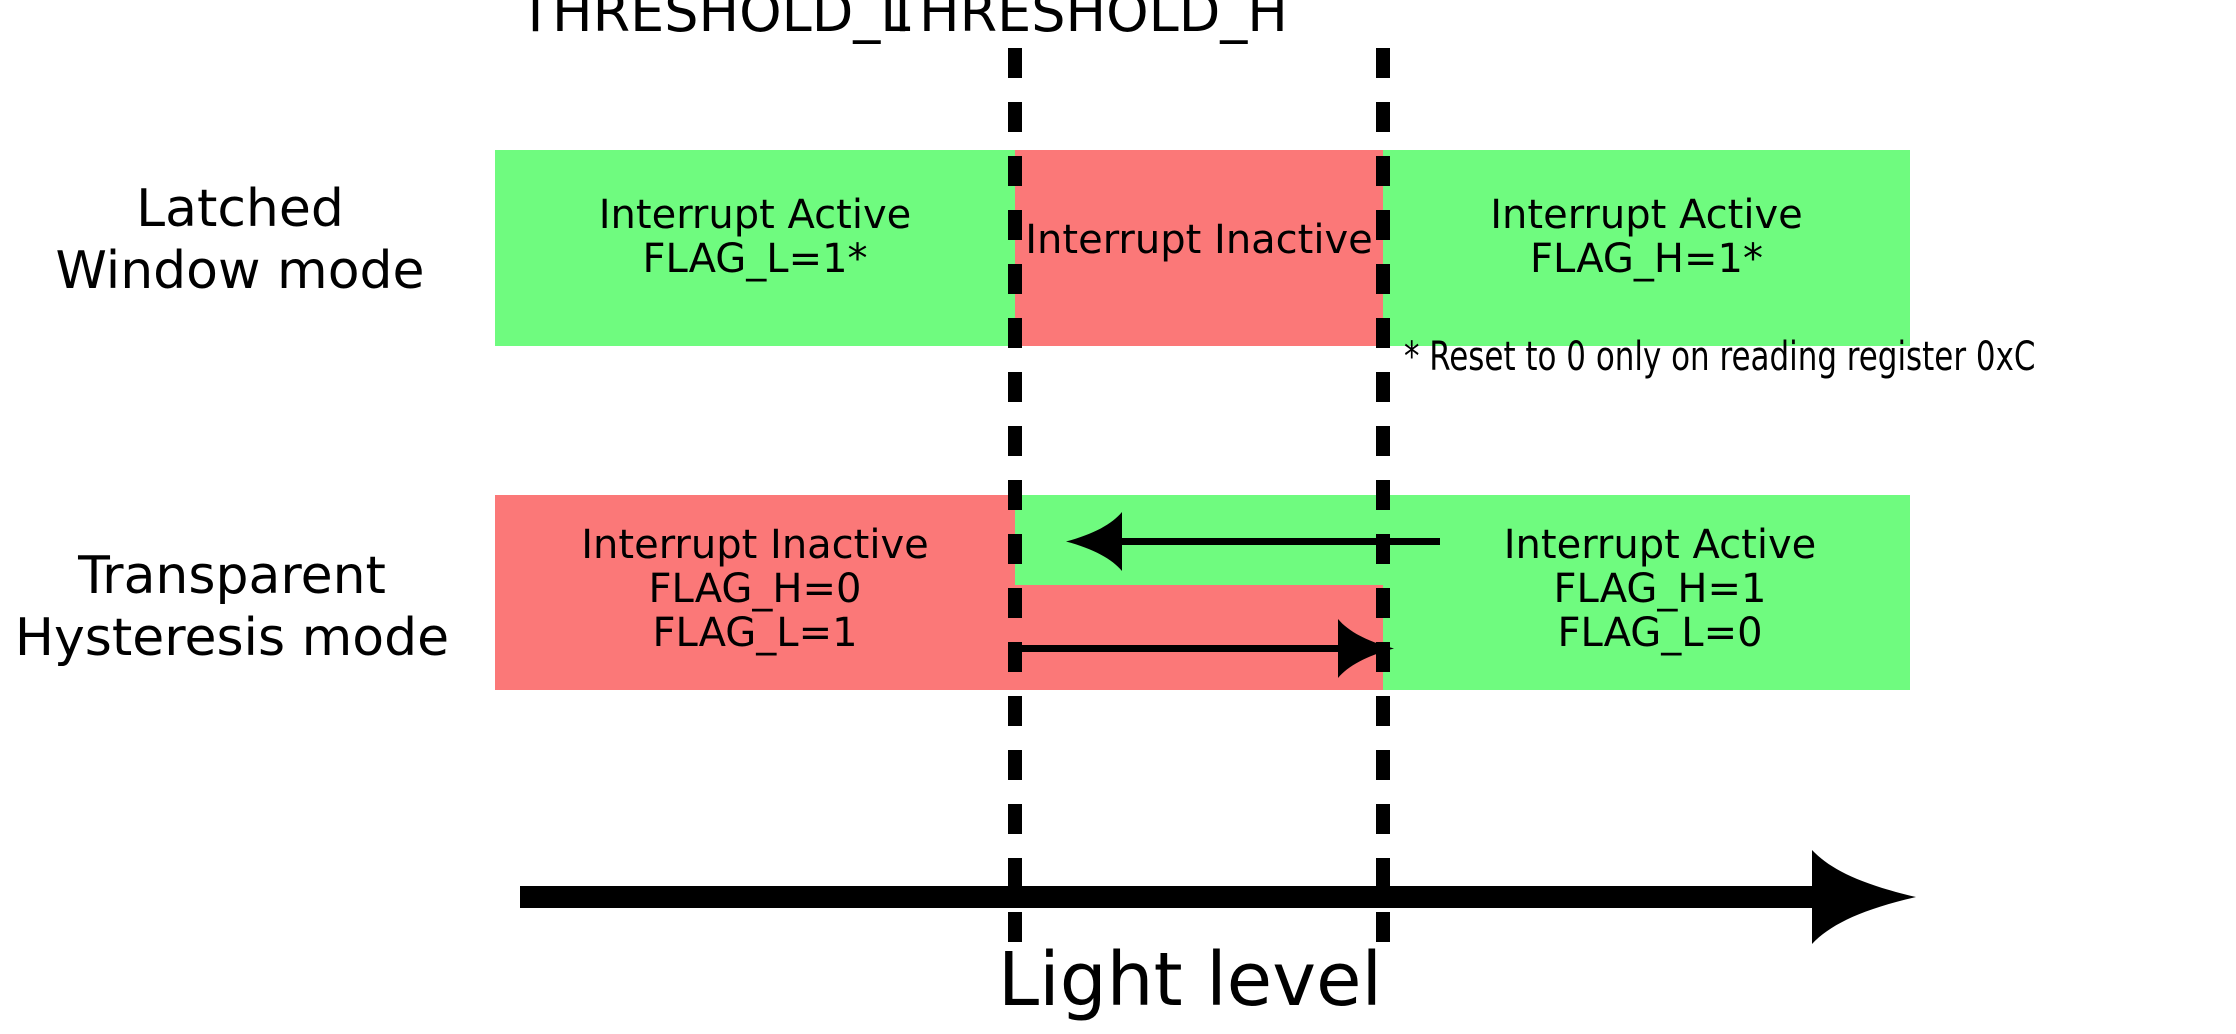 The image size is (2236, 1034). What do you see at coordinates (236, 607) in the screenshot?
I see `mode-label-transparent-hysteresis: Transparent Hysteresis mode` at bounding box center [236, 607].